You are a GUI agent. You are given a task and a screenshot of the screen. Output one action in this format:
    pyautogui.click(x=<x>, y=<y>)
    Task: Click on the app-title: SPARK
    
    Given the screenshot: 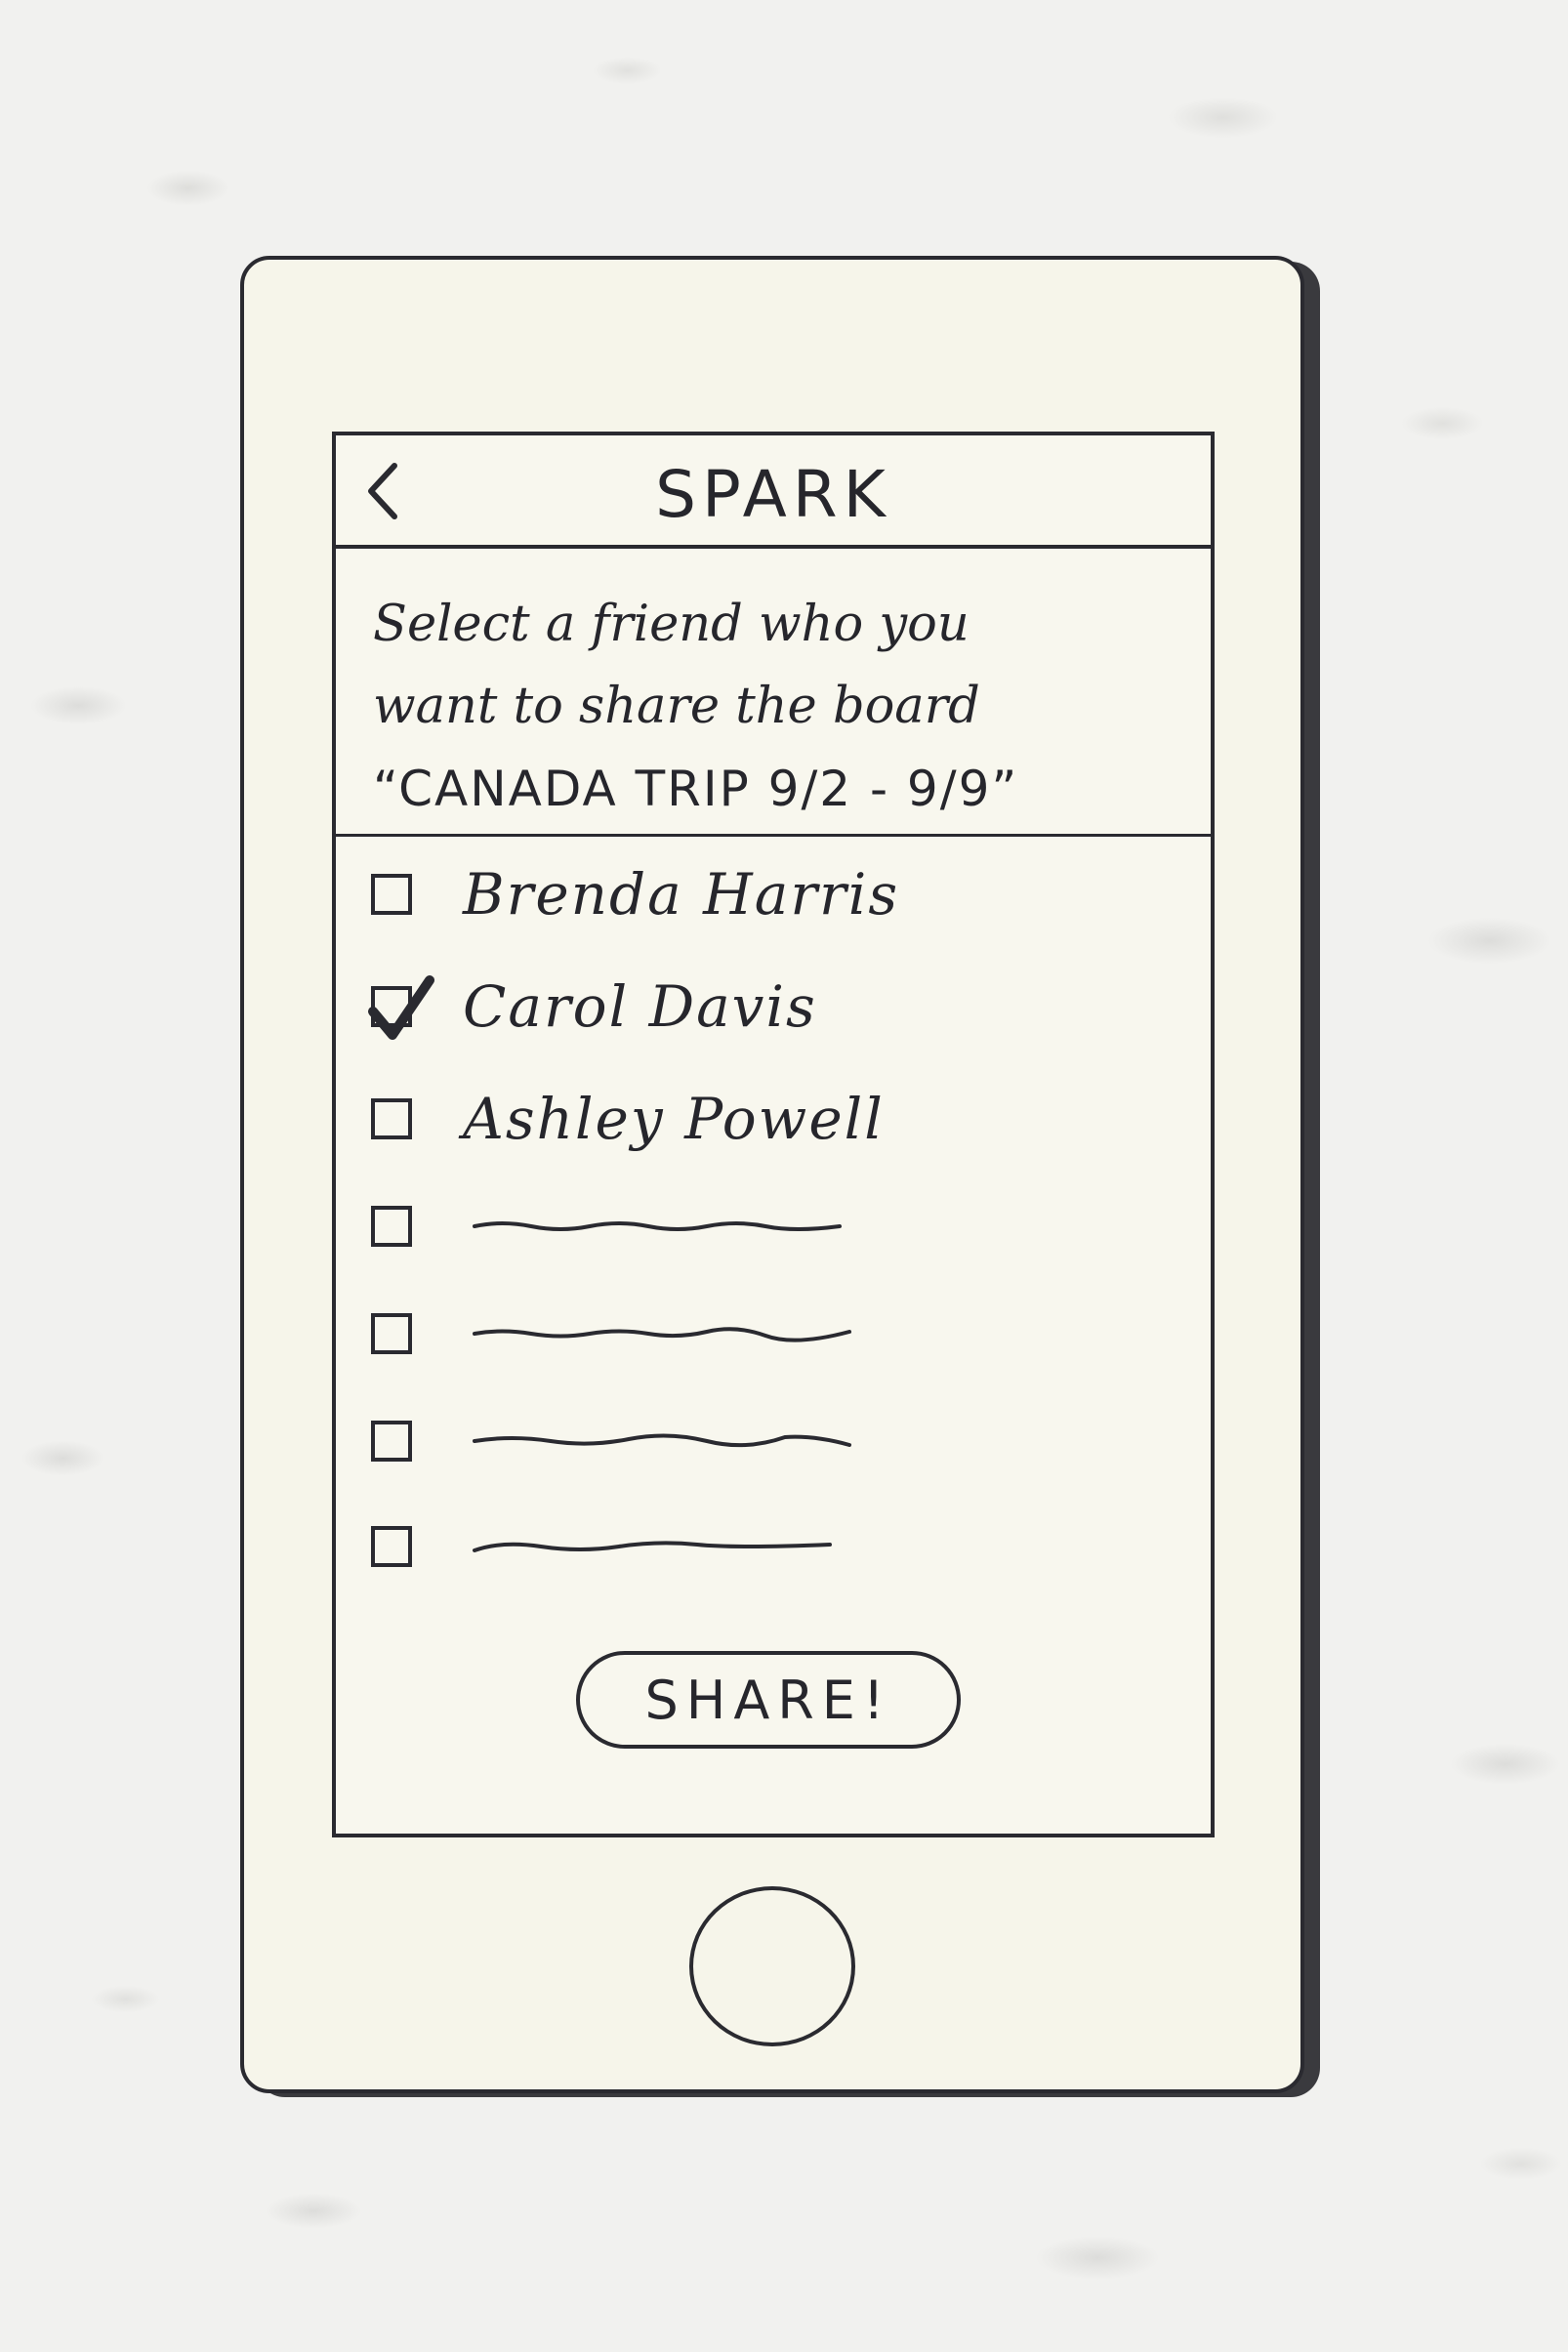 What is the action you would take?
    pyautogui.click(x=773, y=494)
    